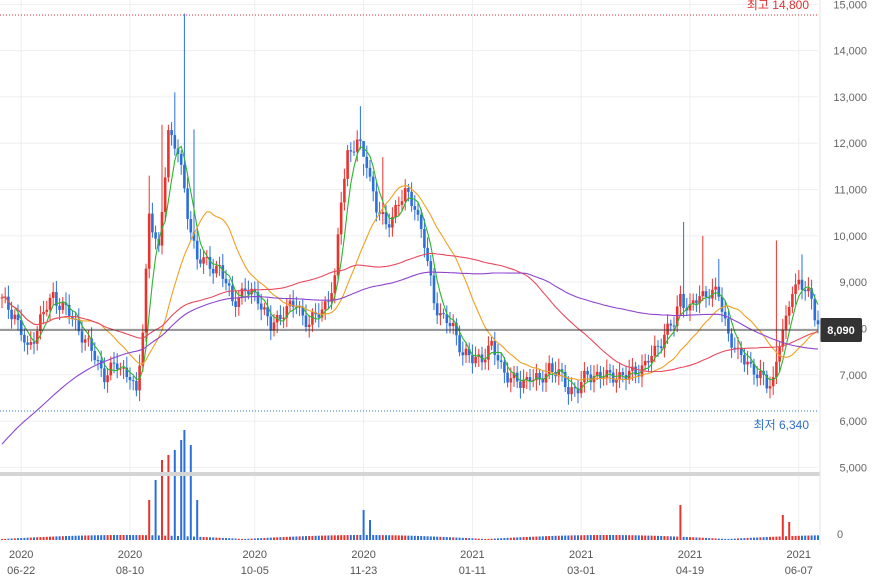 The width and height of the screenshot is (876, 581). I want to click on high-label: 최고 14,800, so click(778, 6).